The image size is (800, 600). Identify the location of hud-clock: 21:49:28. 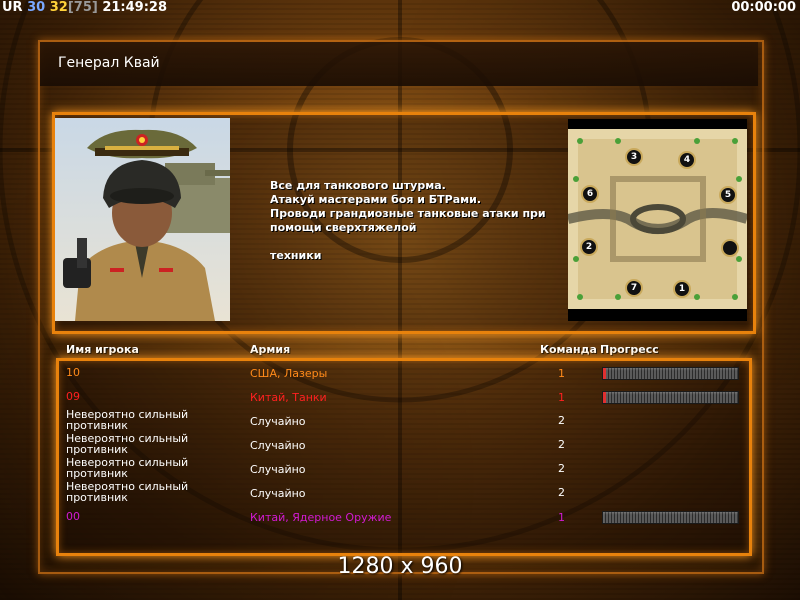
(135, 7).